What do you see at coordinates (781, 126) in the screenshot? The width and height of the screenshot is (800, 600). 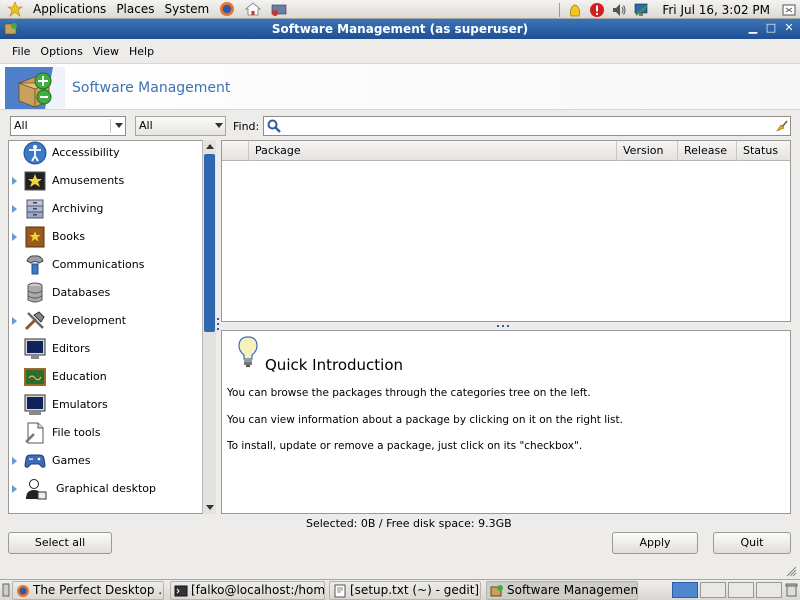 I see `clear-broom-icon` at bounding box center [781, 126].